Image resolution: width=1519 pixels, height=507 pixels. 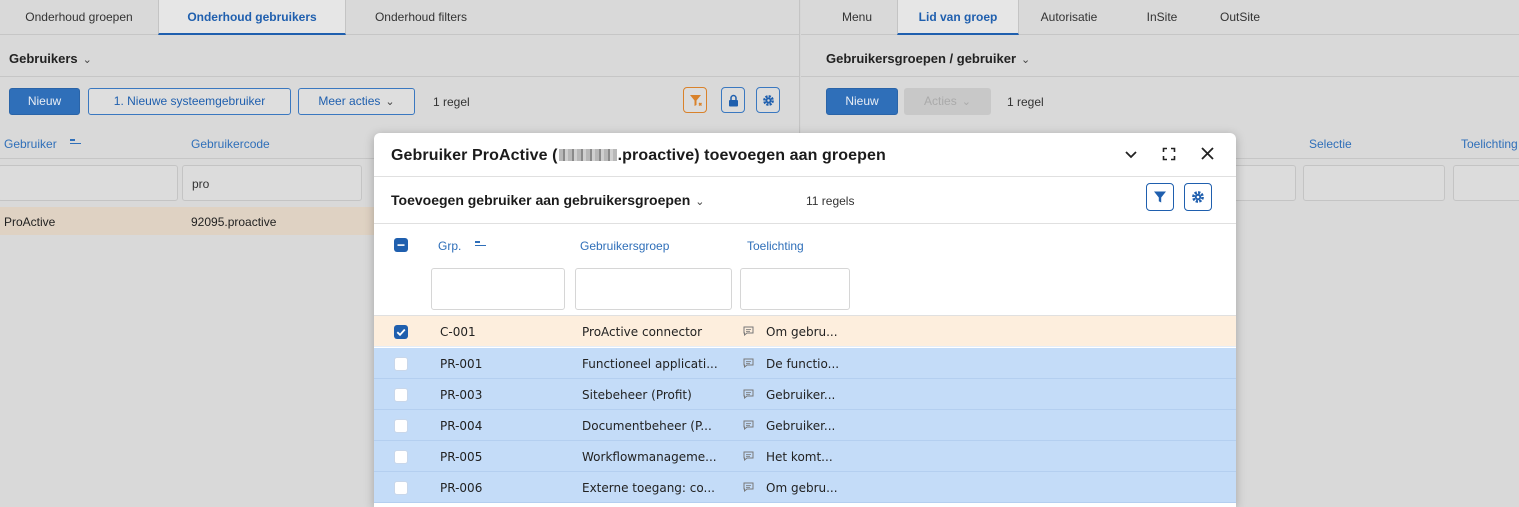 I want to click on filter-gebruikercode-input: pro, so click(x=272, y=183).